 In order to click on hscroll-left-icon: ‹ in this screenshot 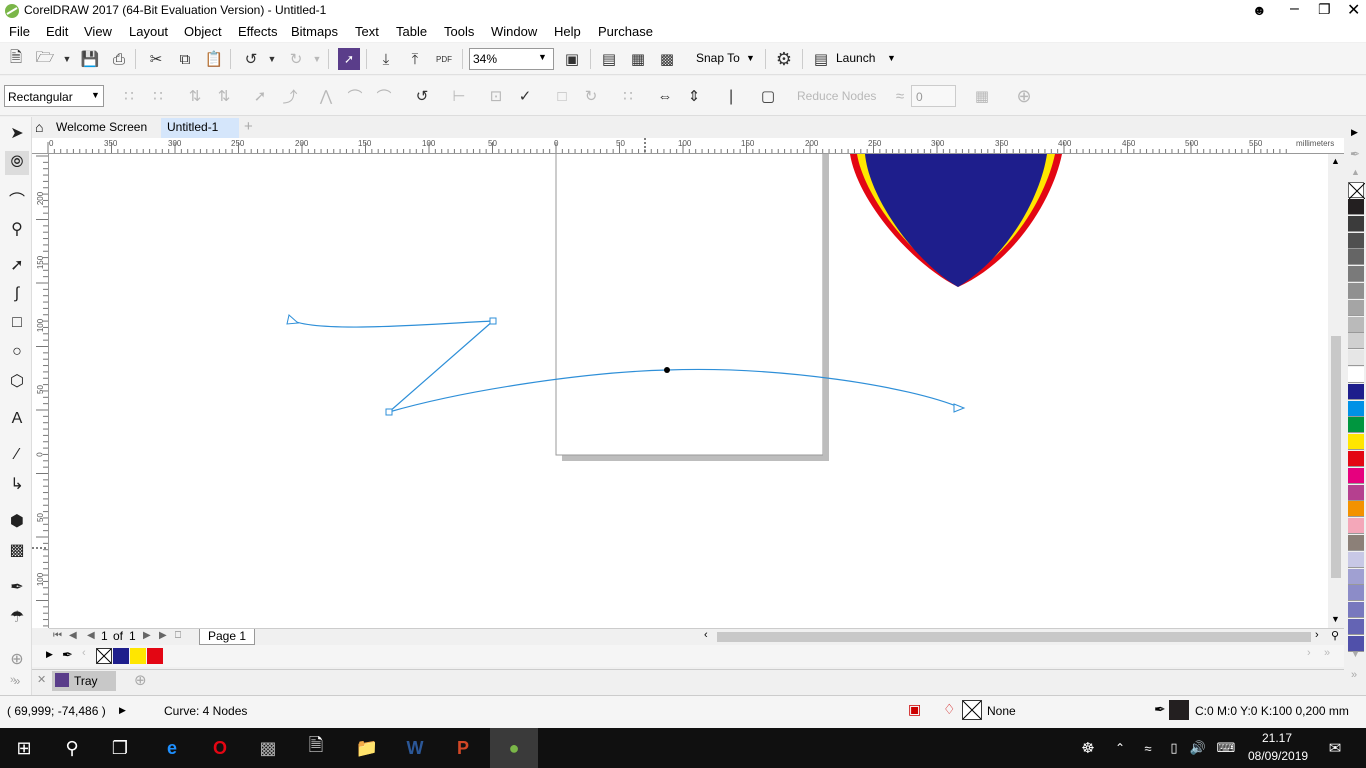, I will do `click(706, 635)`.